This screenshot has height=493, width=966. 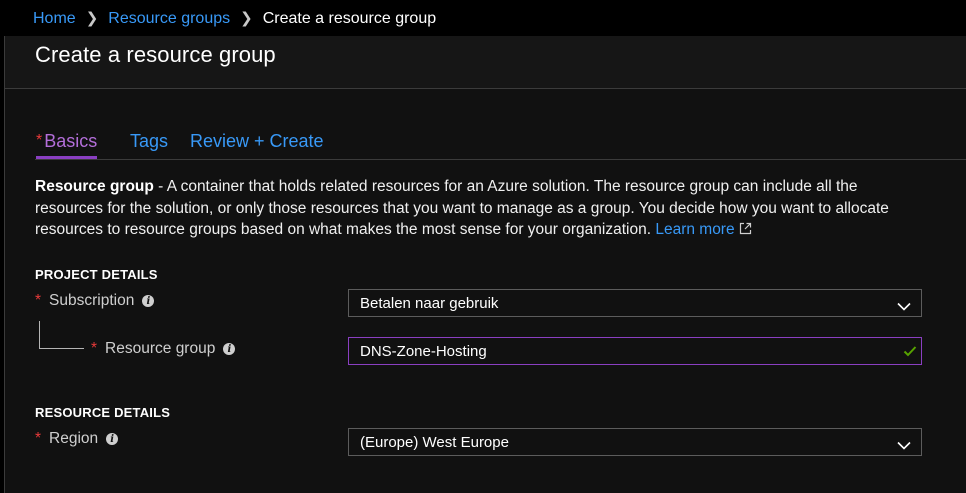 I want to click on subscription-label-text: Subscription, so click(x=92, y=300).